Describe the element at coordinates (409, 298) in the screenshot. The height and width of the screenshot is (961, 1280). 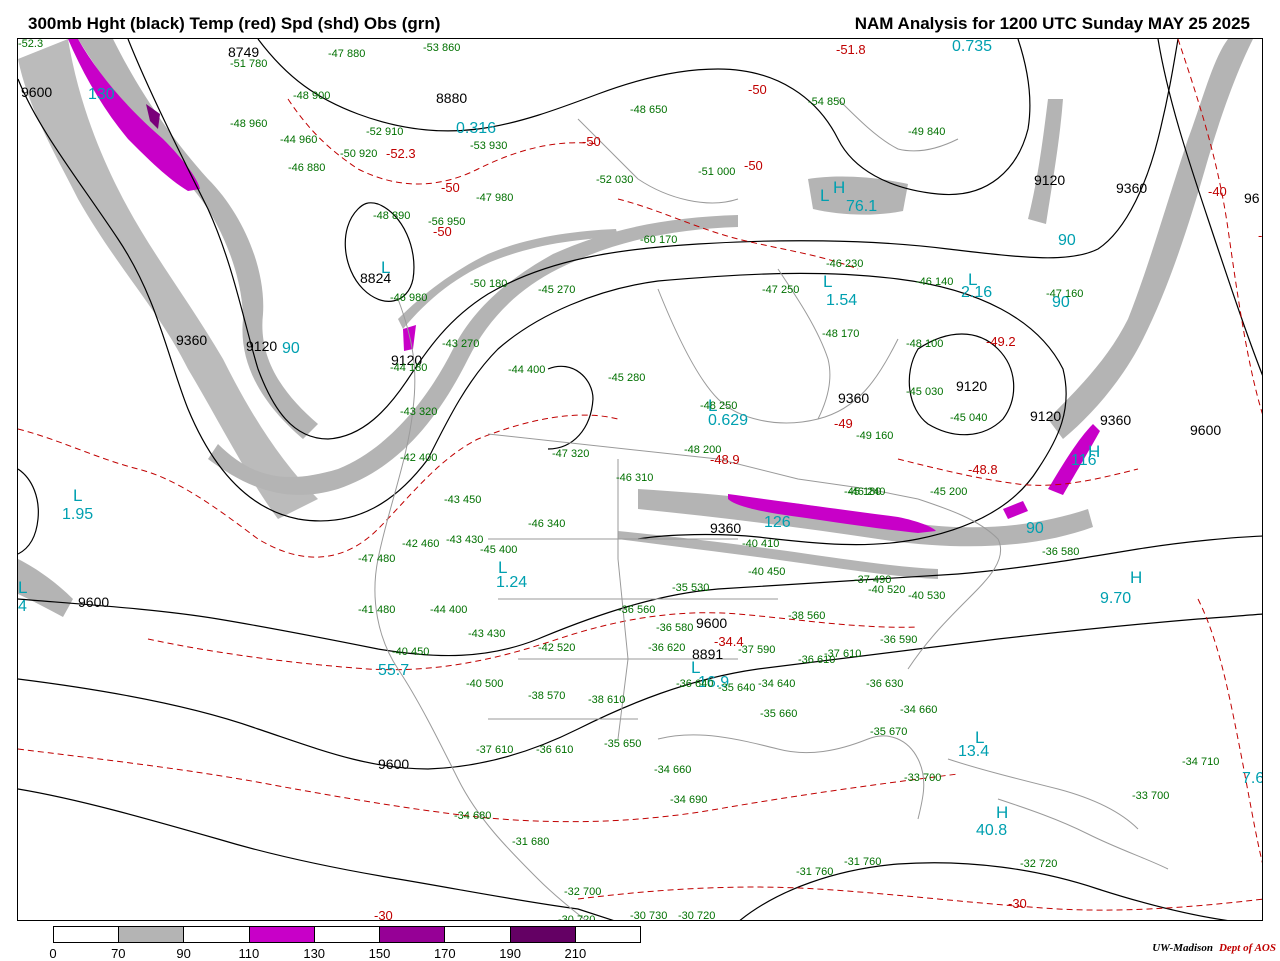
I see `station-observation: -46 980` at that location.